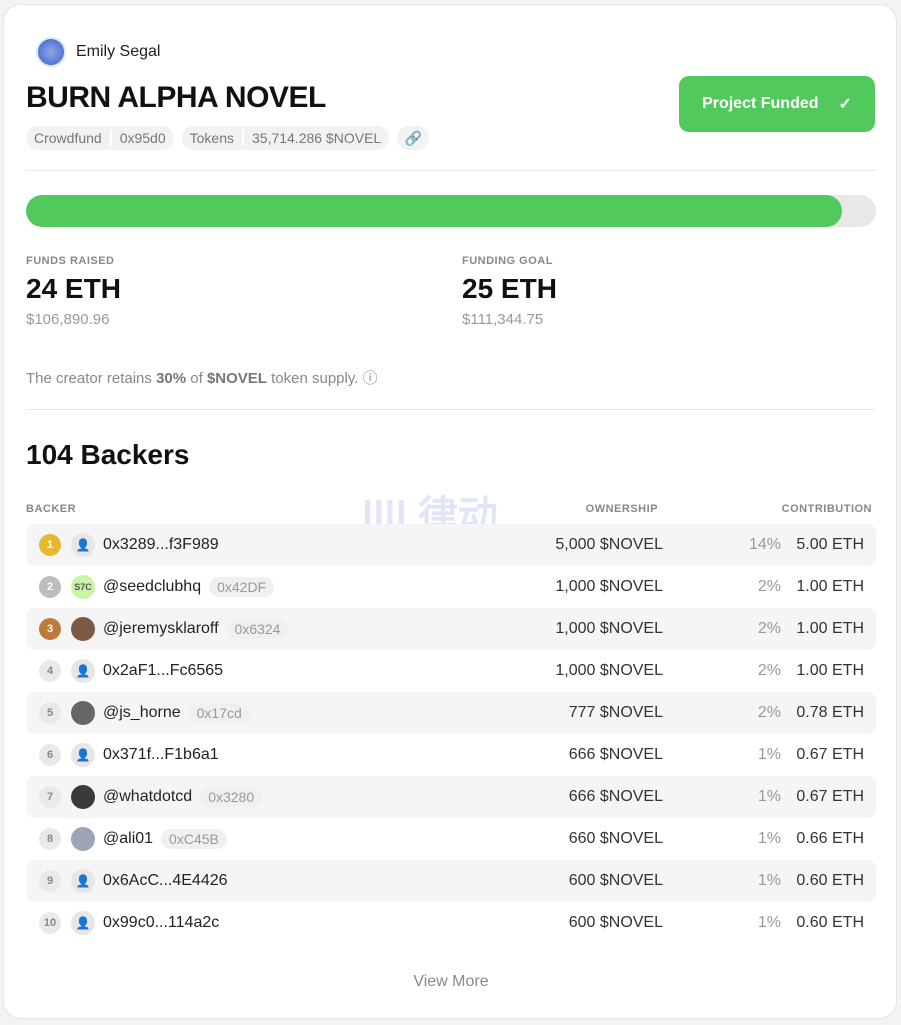 Image resolution: width=901 pixels, height=1025 pixels. Describe the element at coordinates (830, 712) in the screenshot. I see `contribution-eth: 0.78 ETH` at that location.